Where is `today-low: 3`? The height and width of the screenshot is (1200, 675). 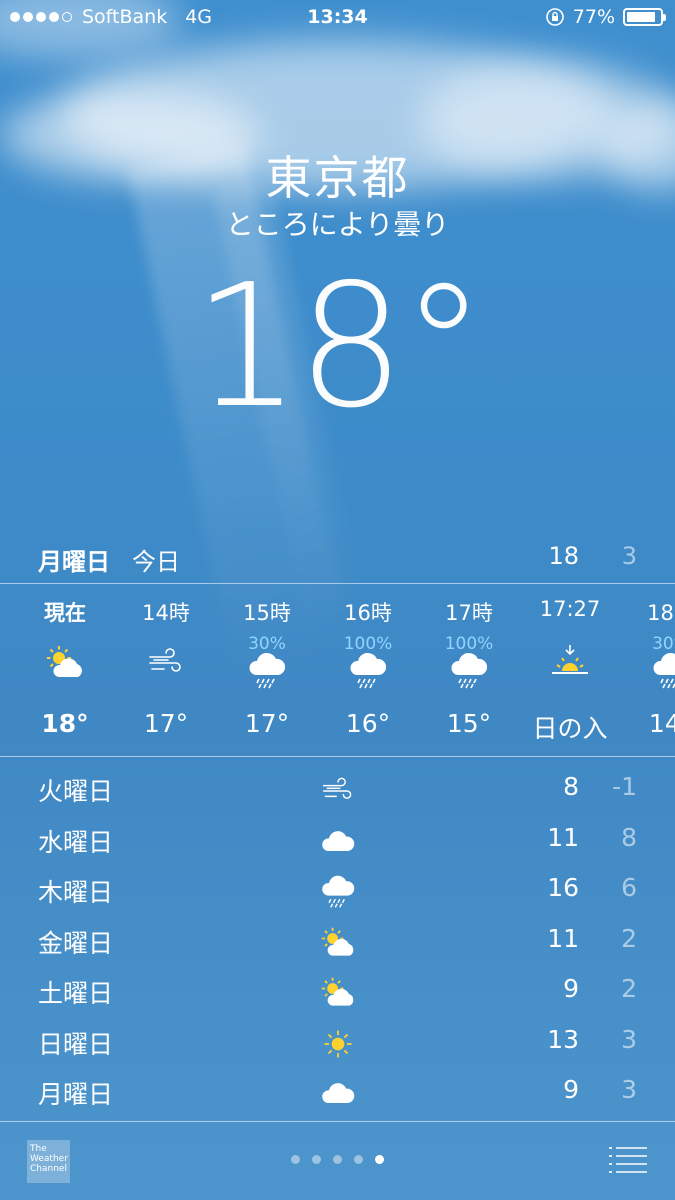
today-low: 3 is located at coordinates (629, 556).